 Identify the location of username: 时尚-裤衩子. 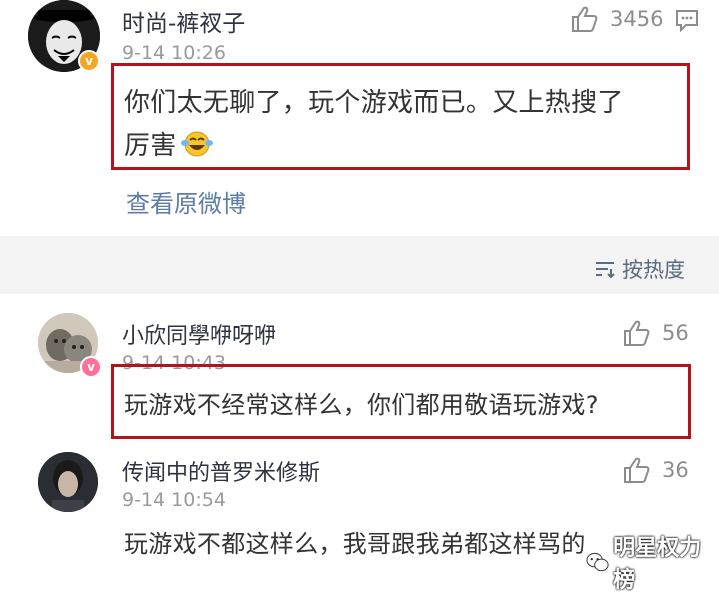
(183, 21).